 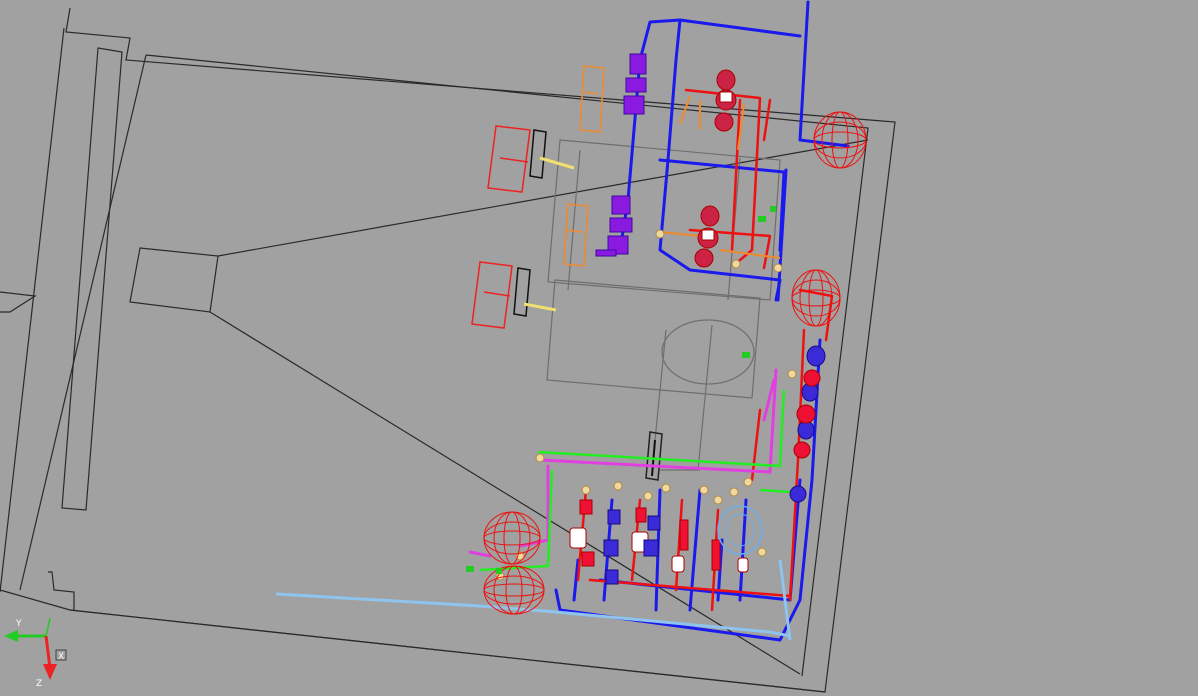 I want to click on tank-bottom-left-lower, so click(x=514, y=590).